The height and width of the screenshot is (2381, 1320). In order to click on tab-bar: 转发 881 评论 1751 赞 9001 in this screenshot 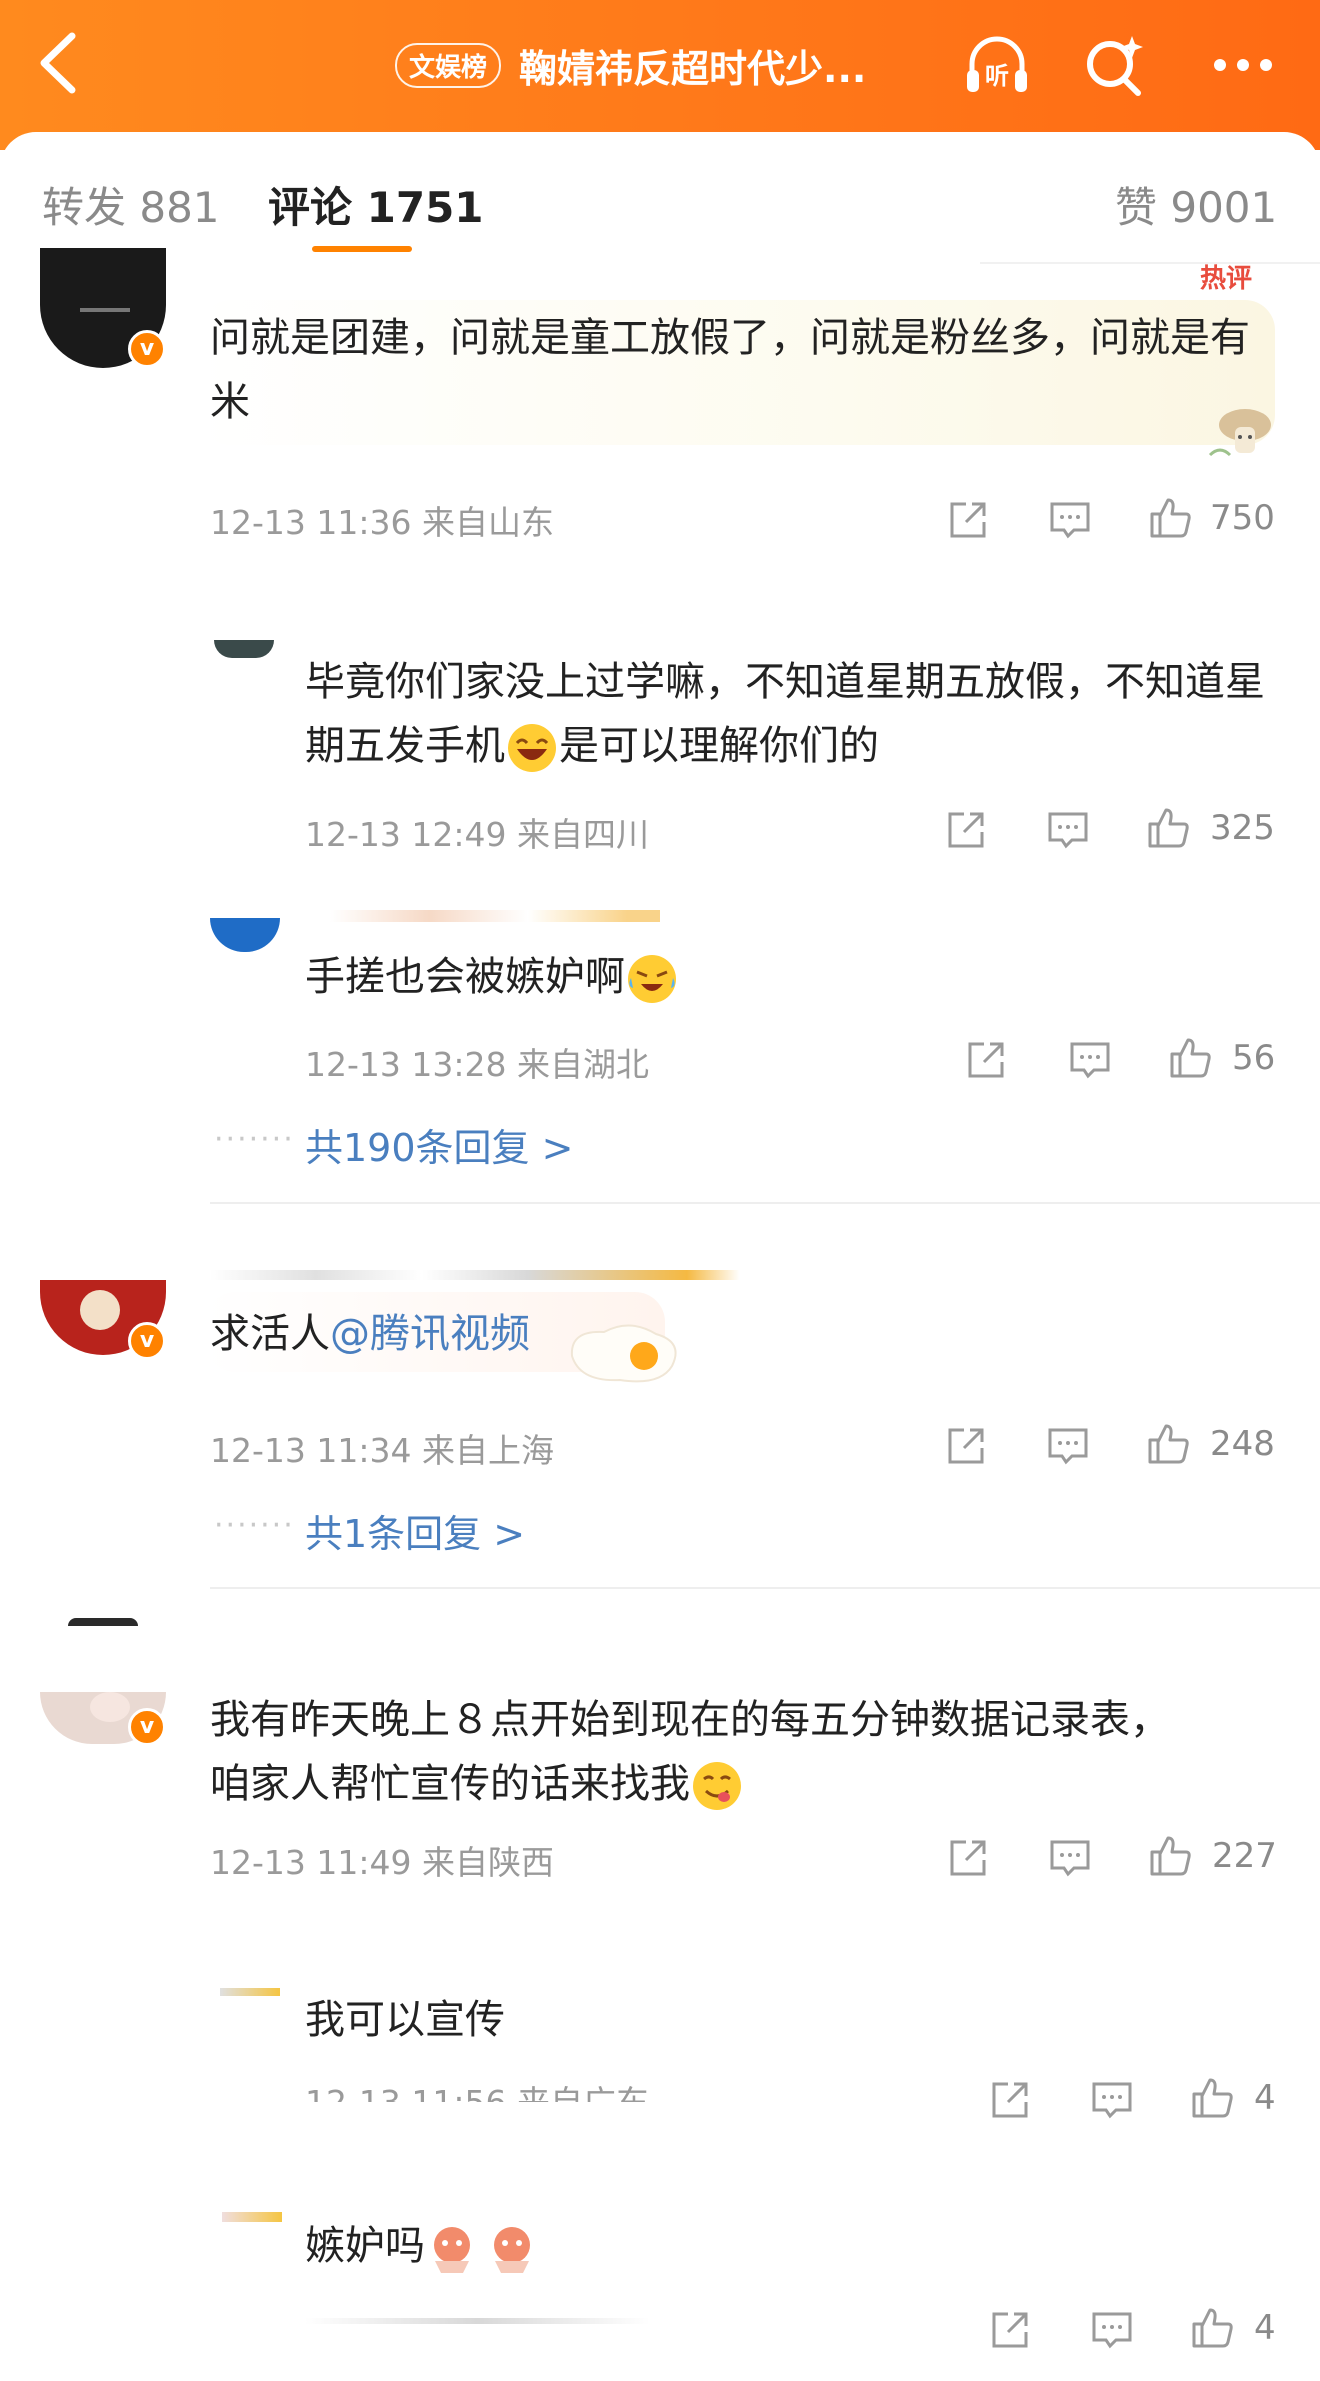, I will do `click(660, 207)`.